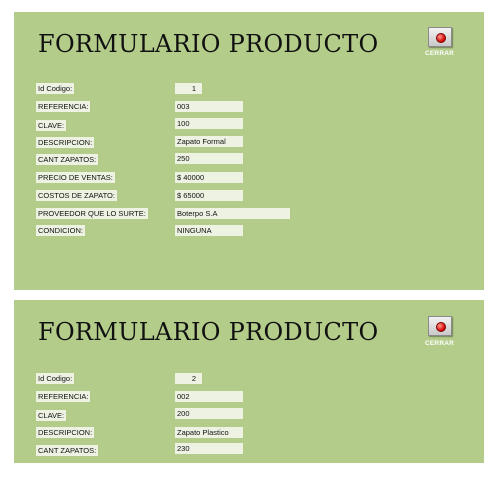 Image resolution: width=495 pixels, height=495 pixels. What do you see at coordinates (209, 158) in the screenshot?
I see `field-value-cant-zapatos: 250` at bounding box center [209, 158].